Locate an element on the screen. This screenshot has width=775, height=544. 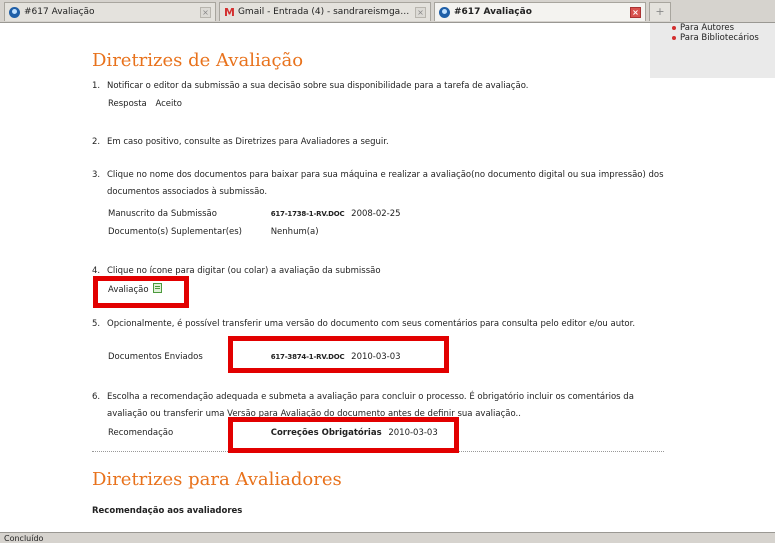
new-tab-button: + is located at coordinates (660, 11).